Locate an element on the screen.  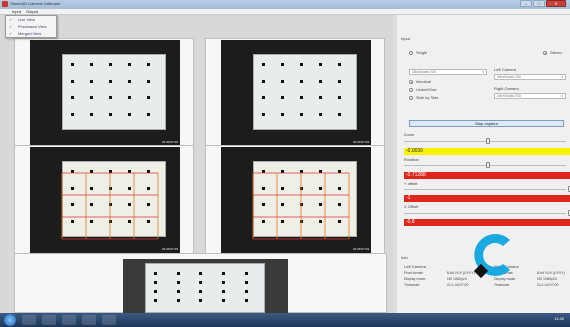
info-cell: Pixel format: is located at coordinates (414, 273).